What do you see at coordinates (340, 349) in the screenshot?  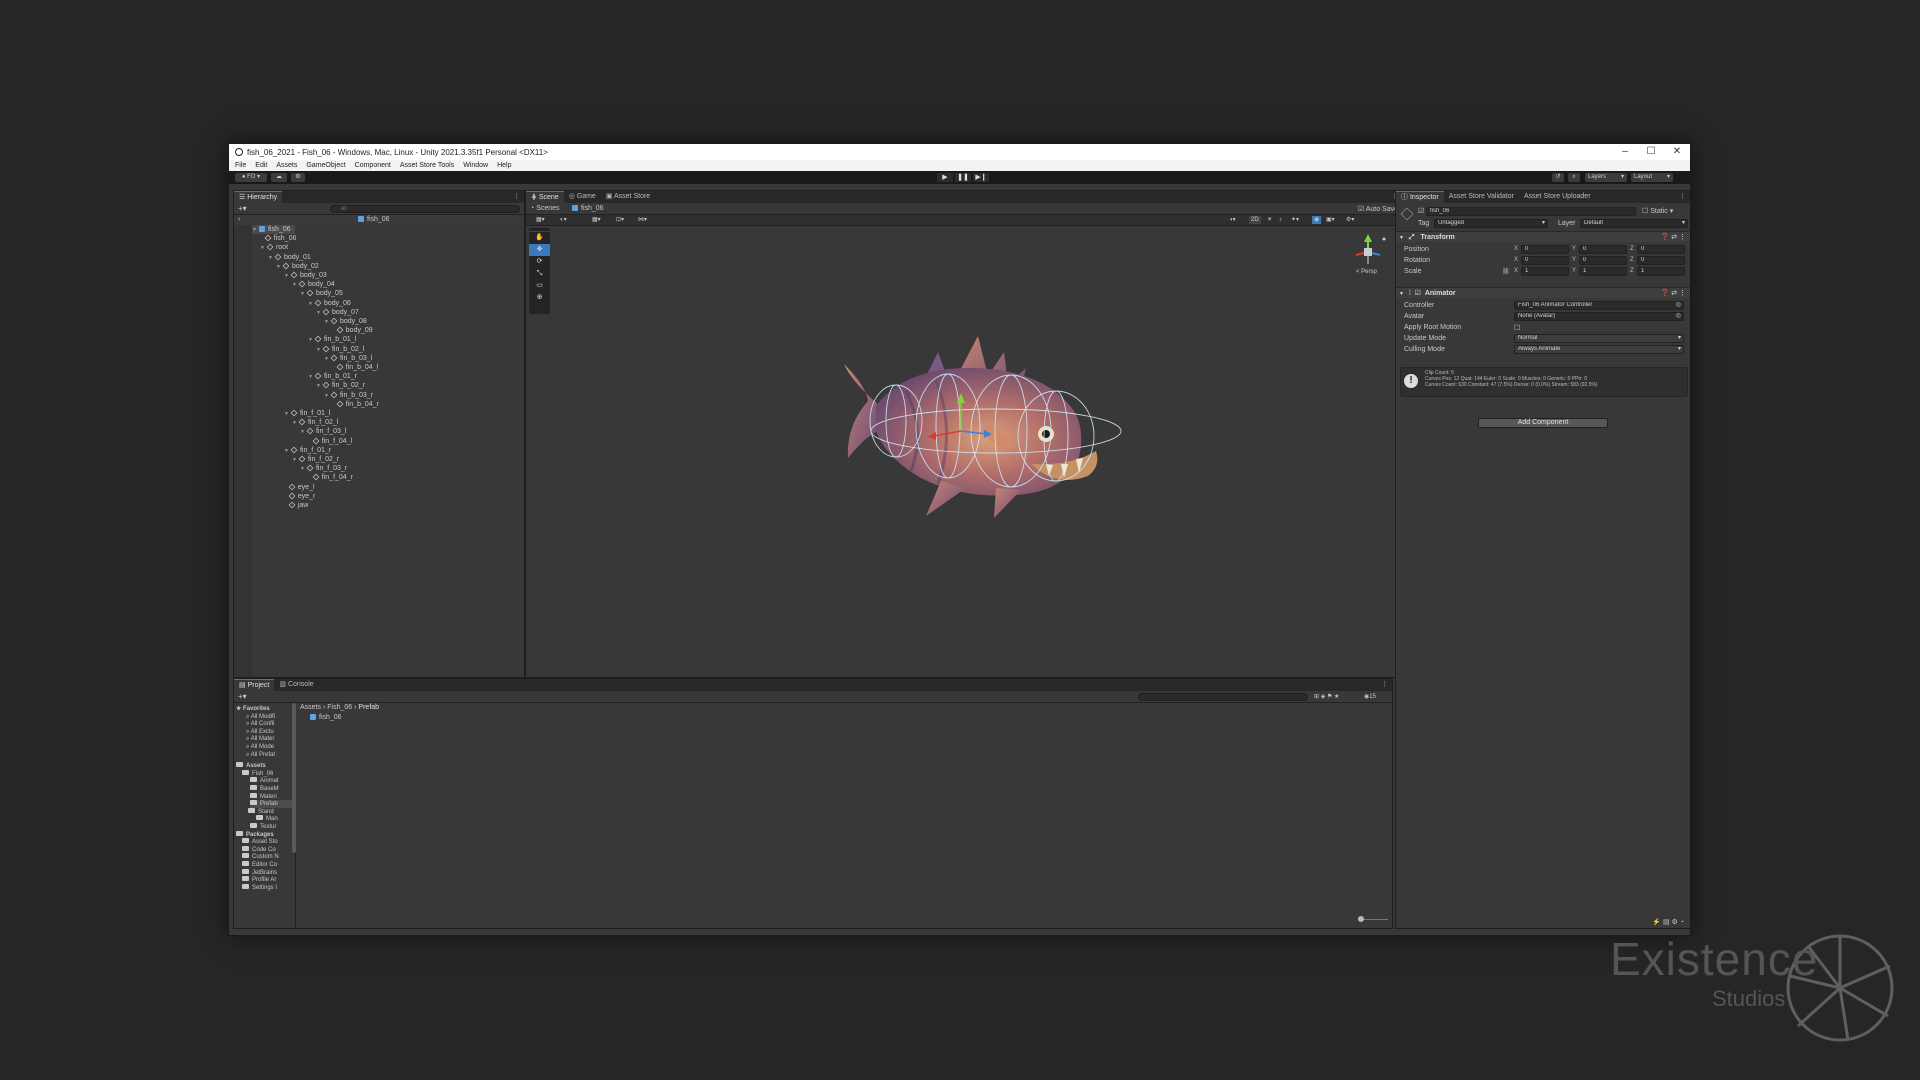 I see `hierarchy-item: ▼ fin_b_02_l` at bounding box center [340, 349].